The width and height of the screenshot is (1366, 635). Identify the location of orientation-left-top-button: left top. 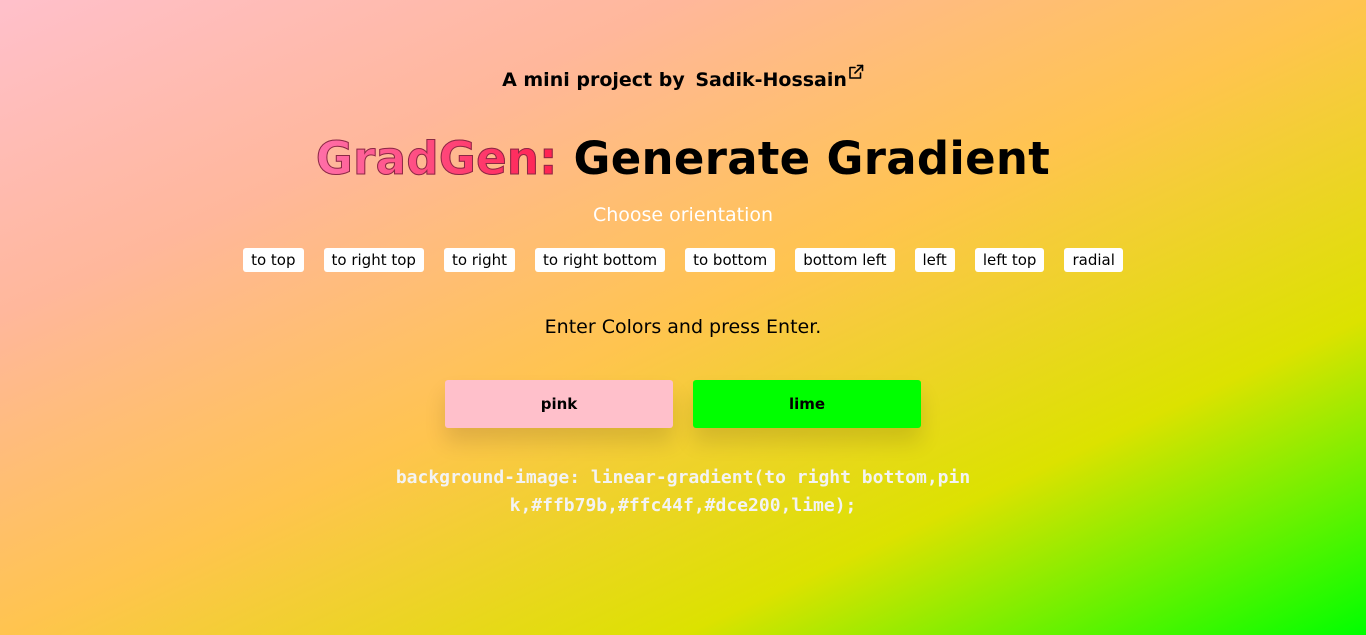
(1009, 260).